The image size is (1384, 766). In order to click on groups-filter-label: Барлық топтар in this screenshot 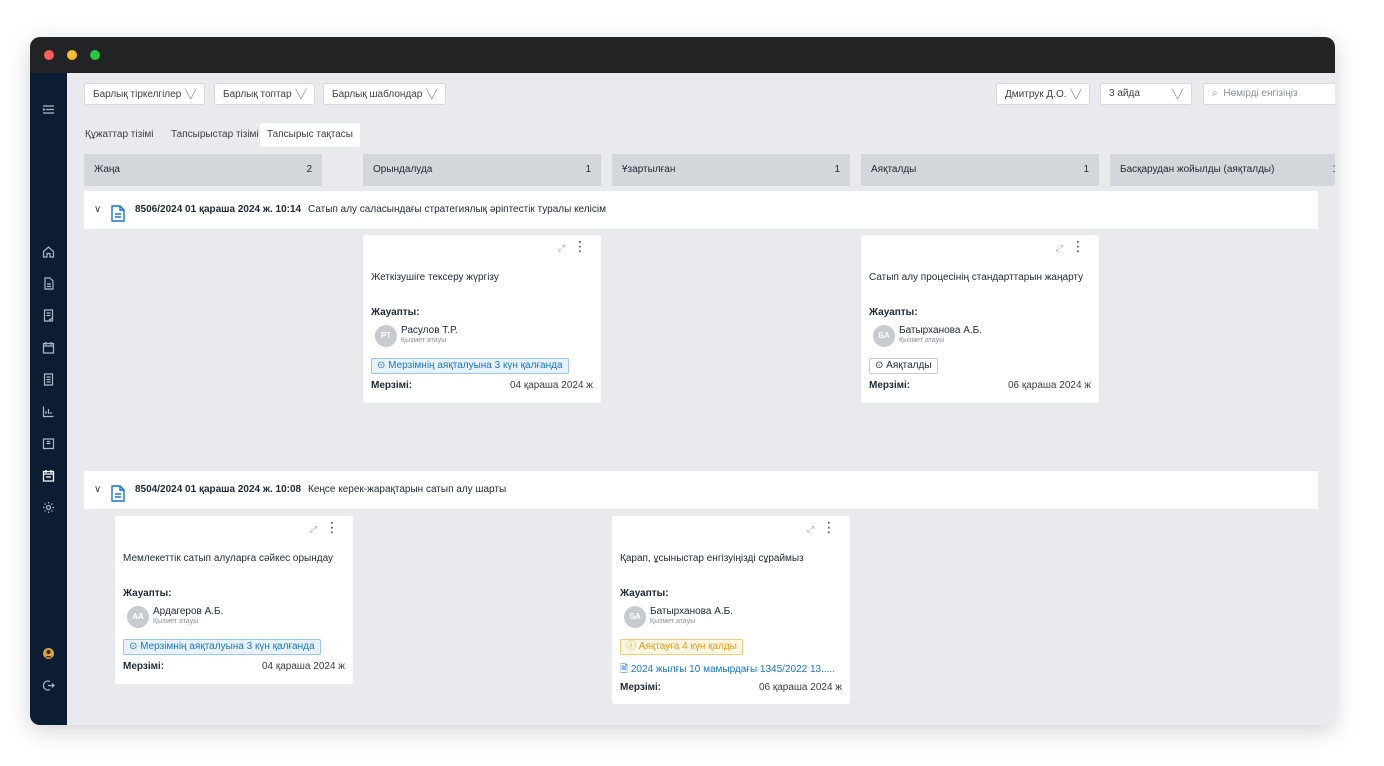, I will do `click(257, 94)`.